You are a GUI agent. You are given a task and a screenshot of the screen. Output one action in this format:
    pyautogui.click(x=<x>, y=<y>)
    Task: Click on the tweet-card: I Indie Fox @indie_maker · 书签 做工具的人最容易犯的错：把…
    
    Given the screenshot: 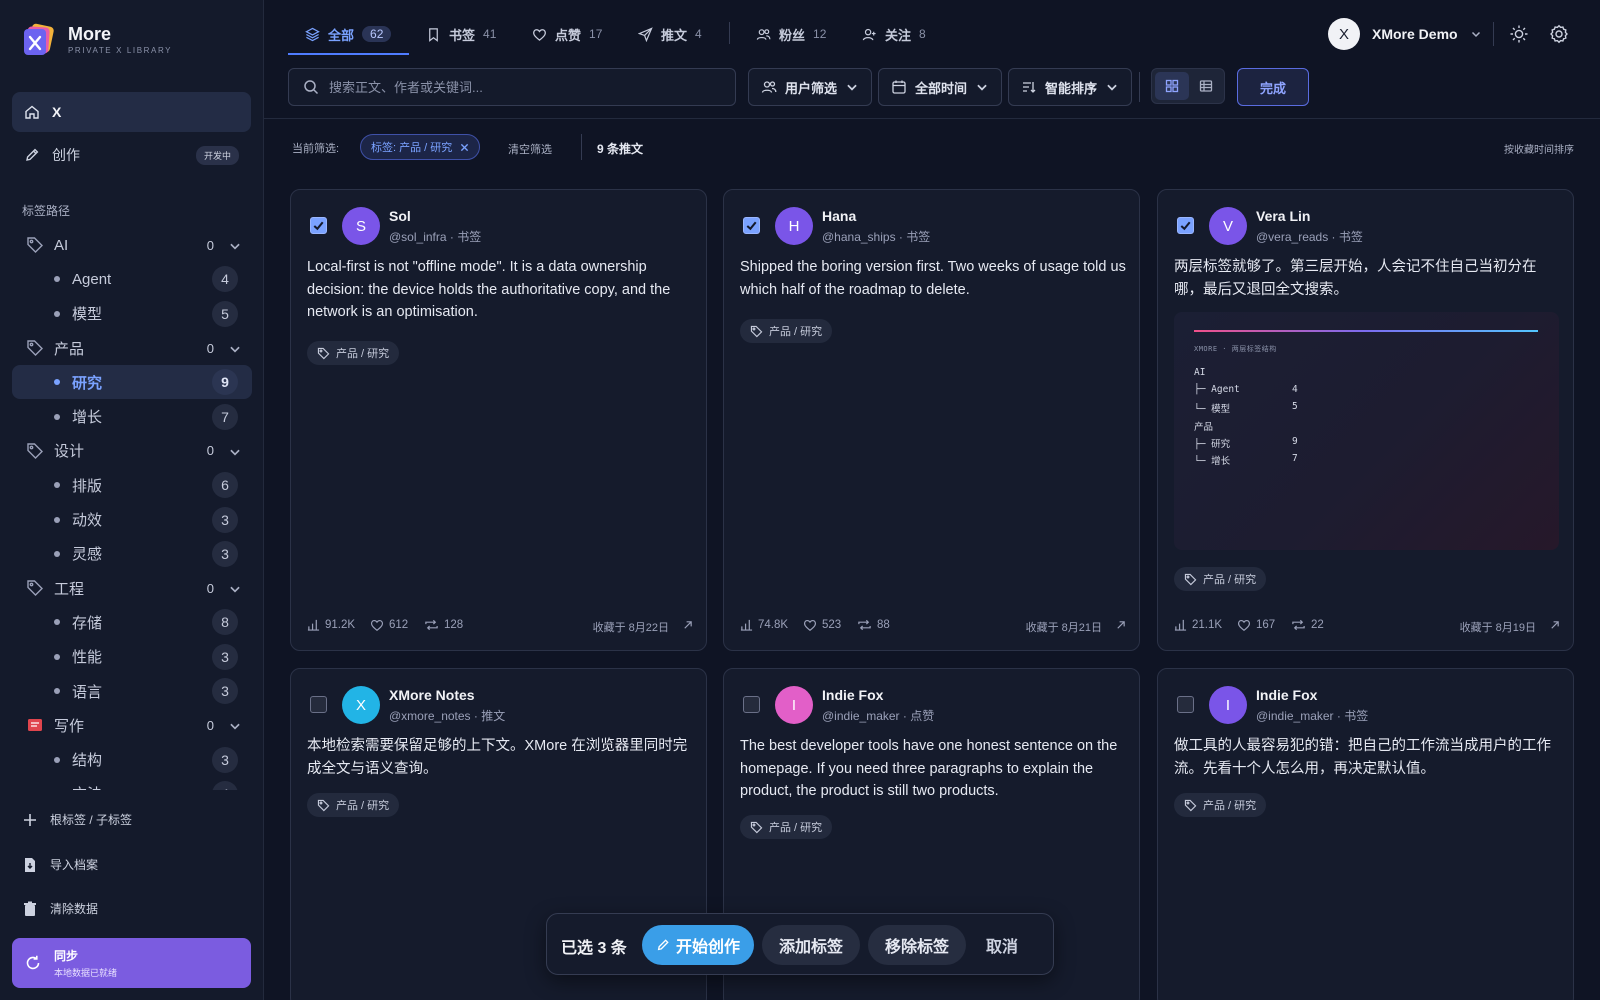 What is the action you would take?
    pyautogui.click(x=1365, y=834)
    